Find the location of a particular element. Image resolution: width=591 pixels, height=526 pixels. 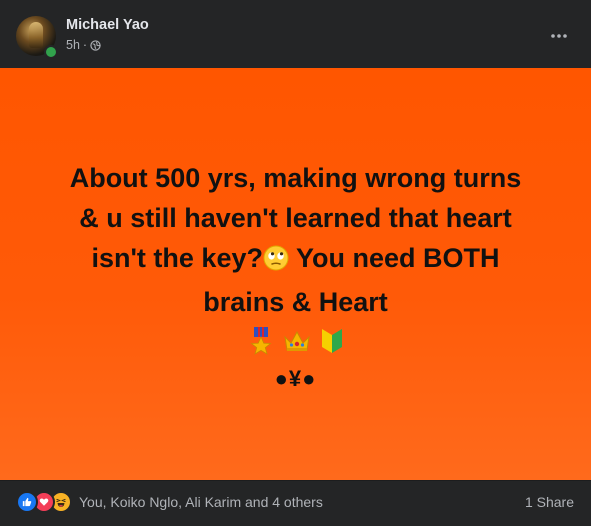

post-time: 5h is located at coordinates (73, 45).